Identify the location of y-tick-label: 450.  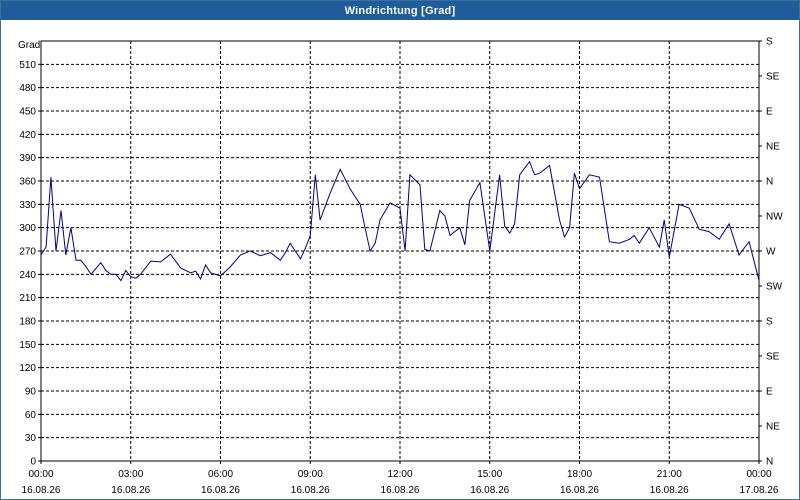
(27, 112).